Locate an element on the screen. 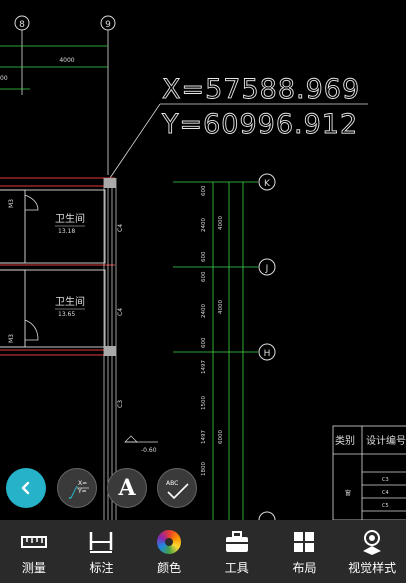  toolbar-visual-style: 视觉样式 is located at coordinates (372, 551).